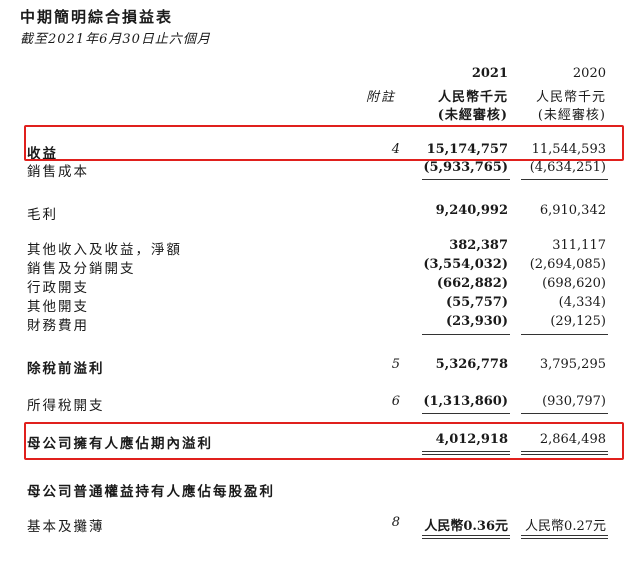 The height and width of the screenshot is (570, 640). I want to click on row-label-cost-of-sales: 銷售成本, so click(58, 172).